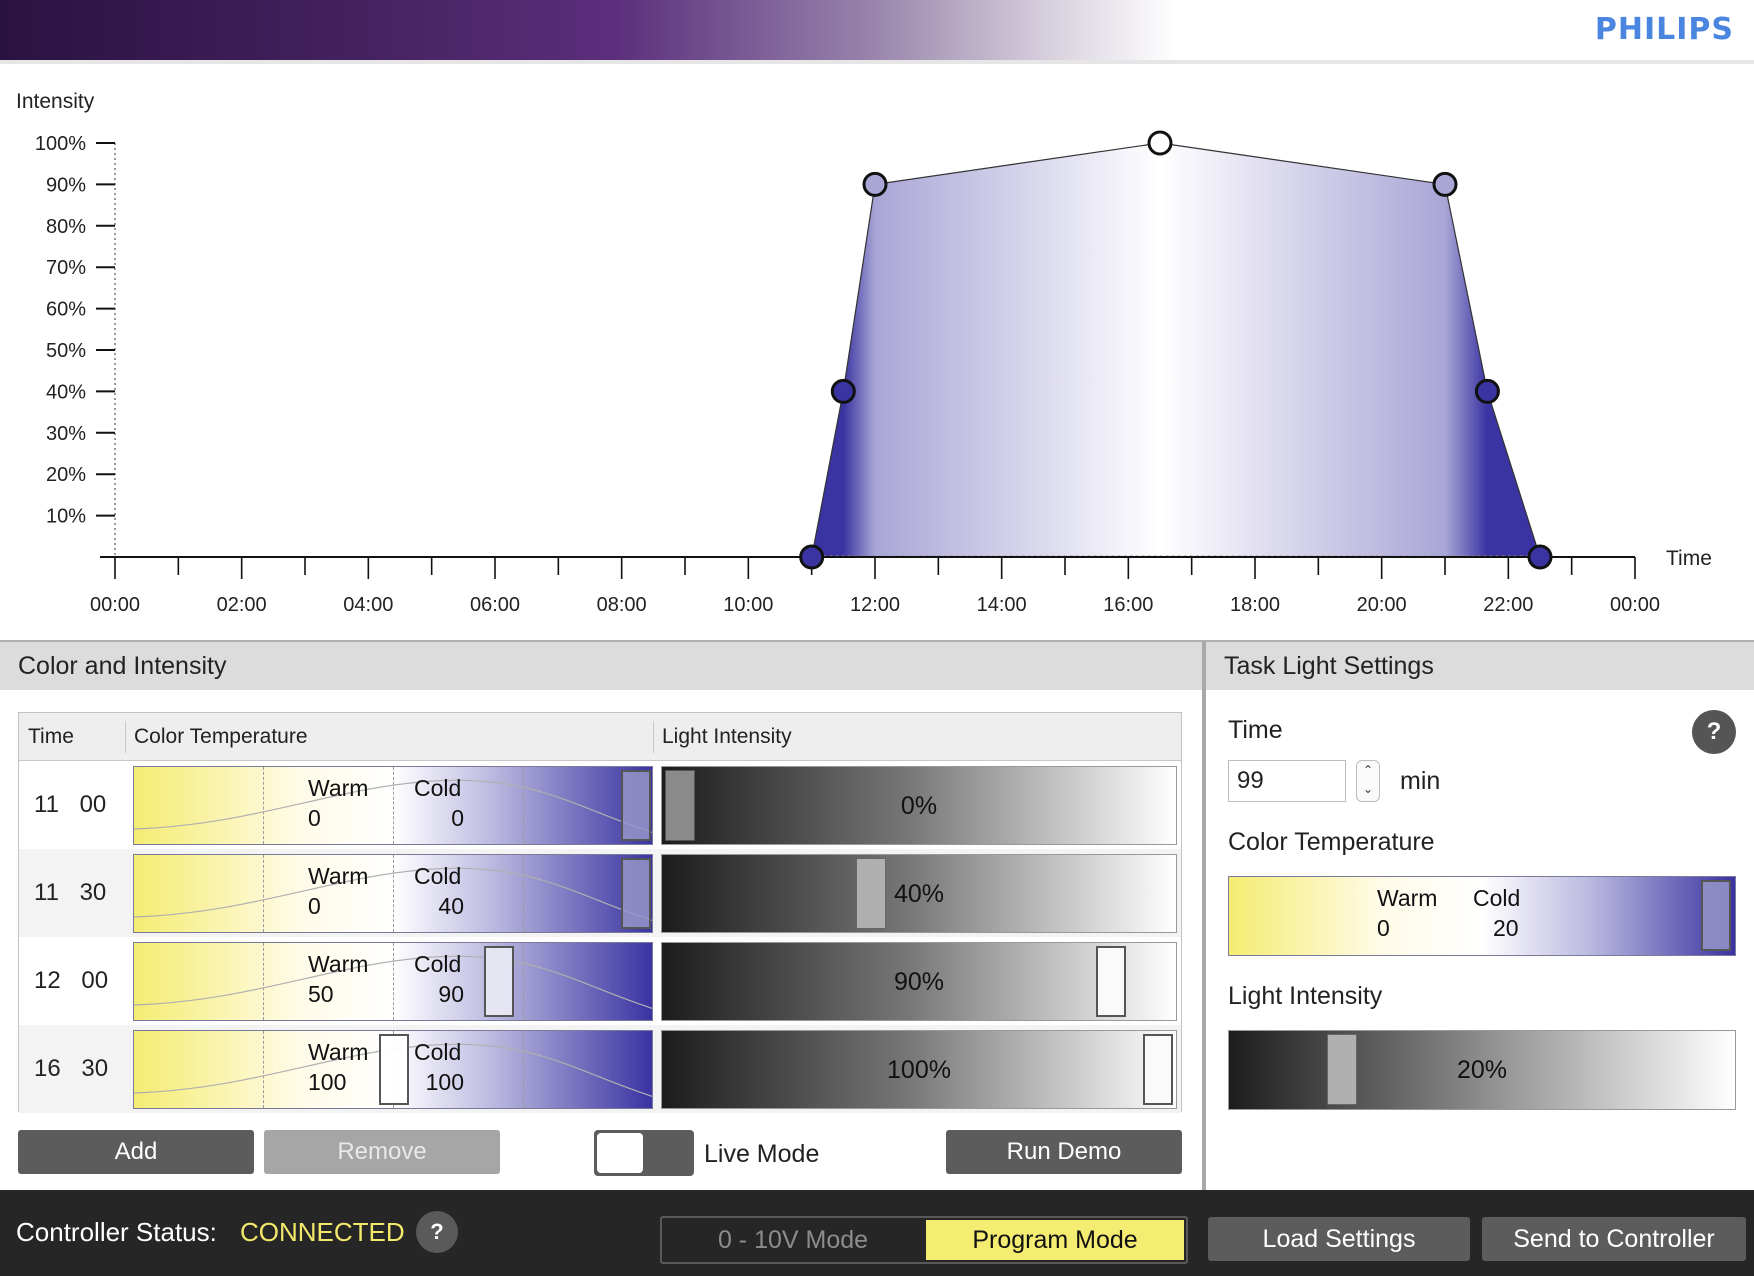 The height and width of the screenshot is (1276, 1754). I want to click on table-row: 16 30 Warm 100 Cold 100 100%, so click(600, 1069).